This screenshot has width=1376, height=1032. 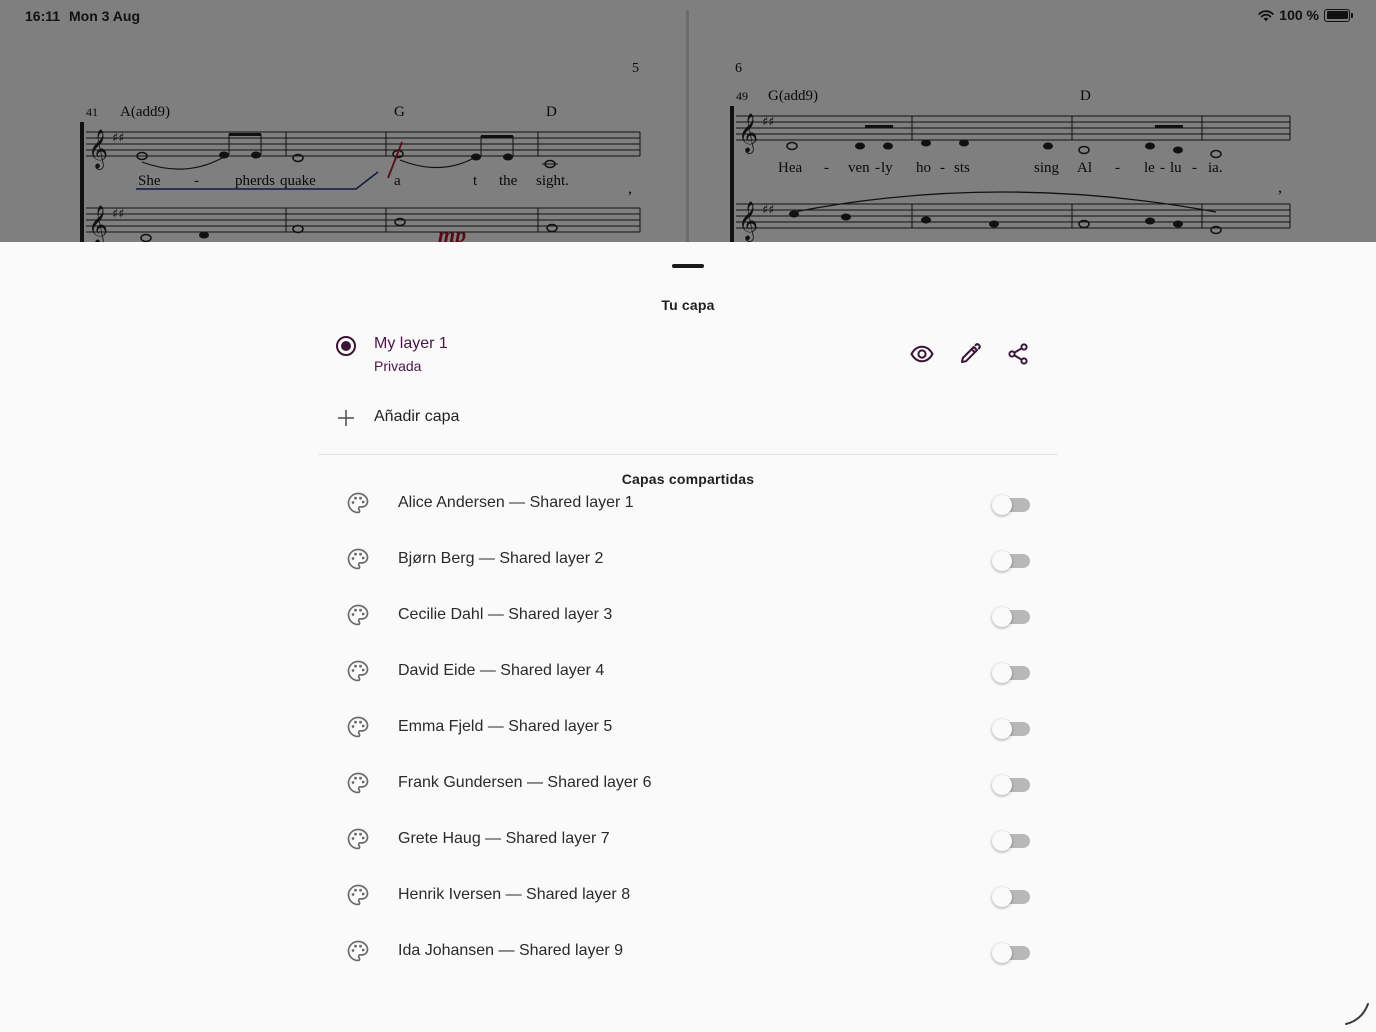 I want to click on shared-layer-label: Cecilie Dahl — Shared layer 3, so click(x=505, y=614).